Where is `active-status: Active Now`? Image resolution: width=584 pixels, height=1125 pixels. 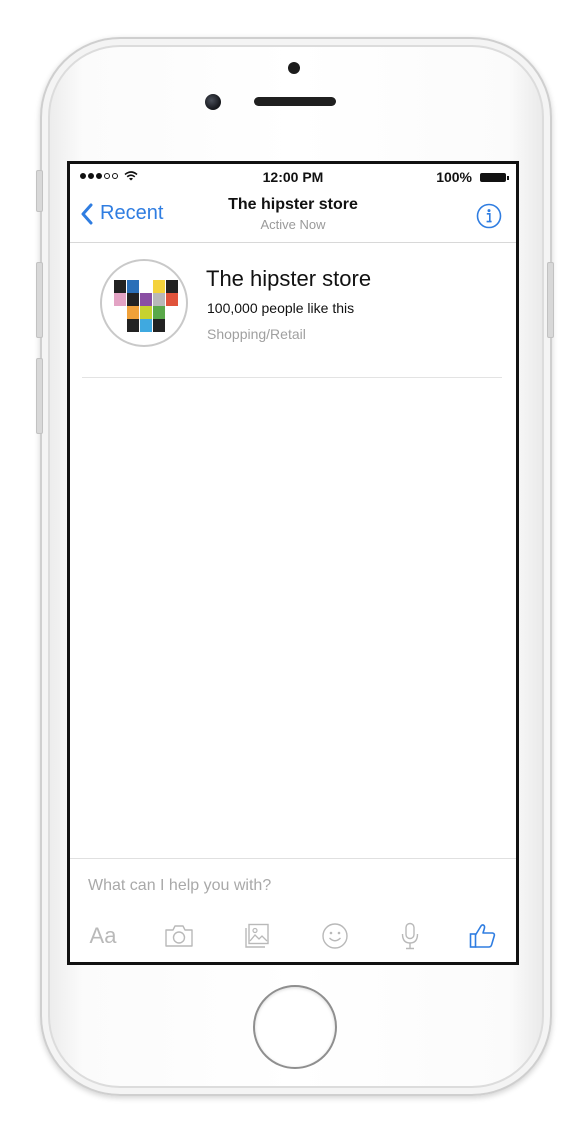 active-status: Active Now is located at coordinates (293, 224).